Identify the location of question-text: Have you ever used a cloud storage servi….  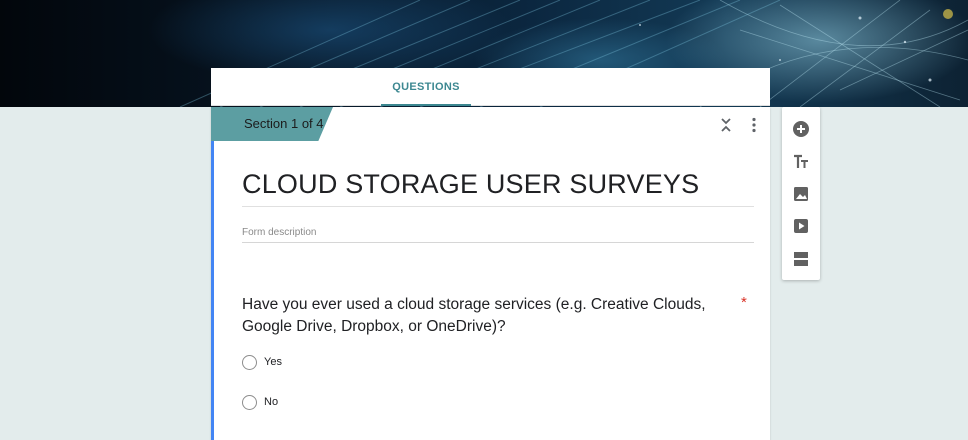
(487, 316).